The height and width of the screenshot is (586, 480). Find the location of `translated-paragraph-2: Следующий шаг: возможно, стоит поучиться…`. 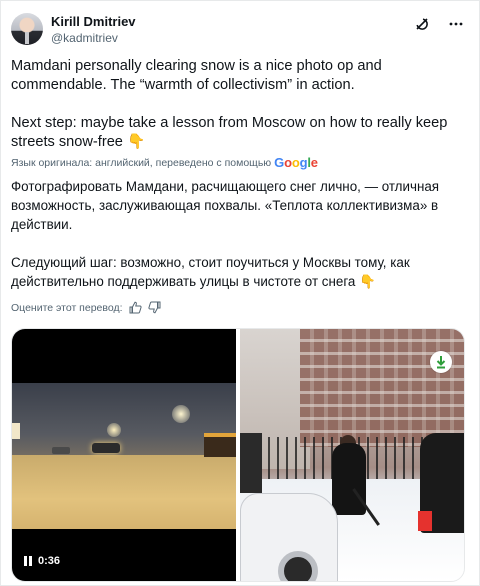

translated-paragraph-2: Следующий шаг: возможно, стоит поучиться… is located at coordinates (210, 272).